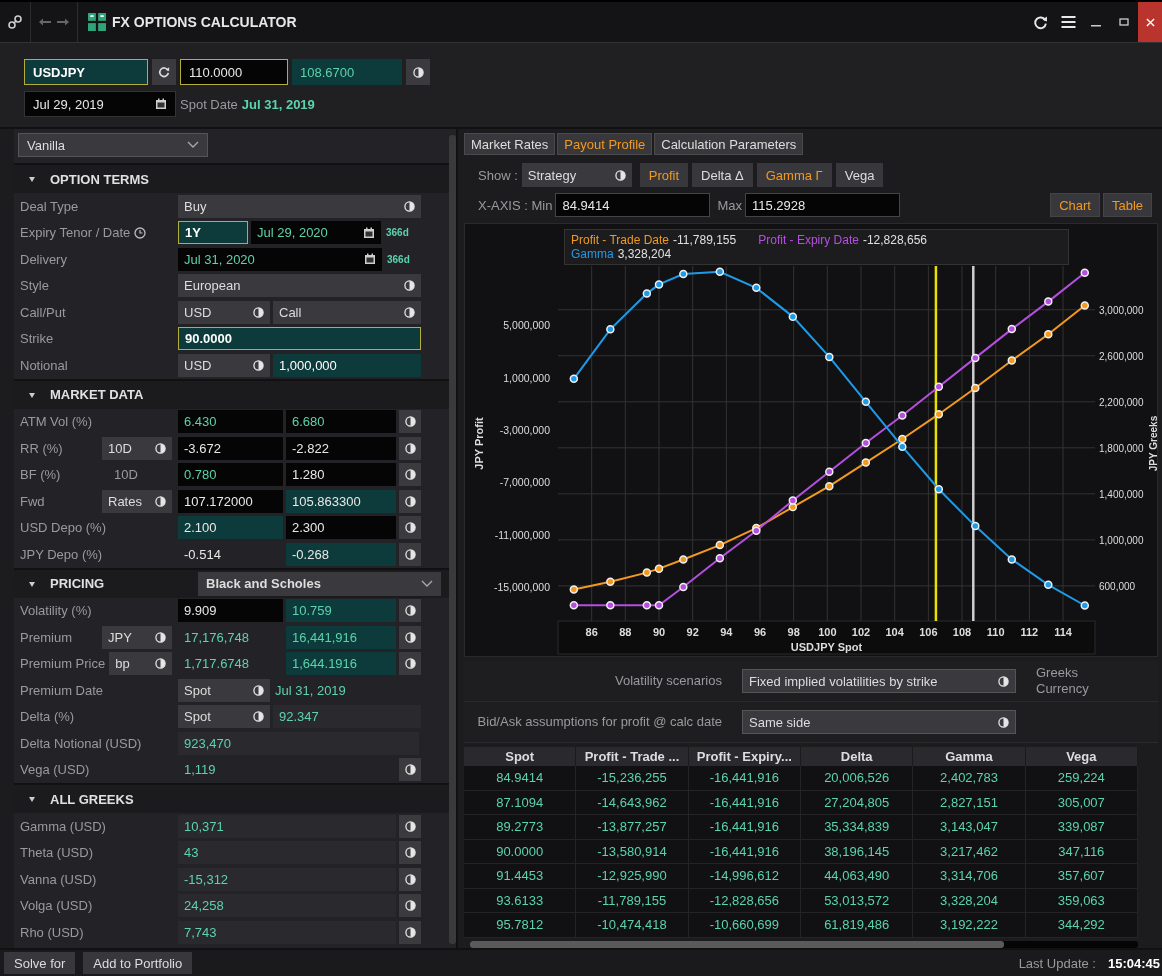 Image resolution: width=1162 pixels, height=976 pixels. I want to click on table-cell: 3,217,462, so click(969, 852).